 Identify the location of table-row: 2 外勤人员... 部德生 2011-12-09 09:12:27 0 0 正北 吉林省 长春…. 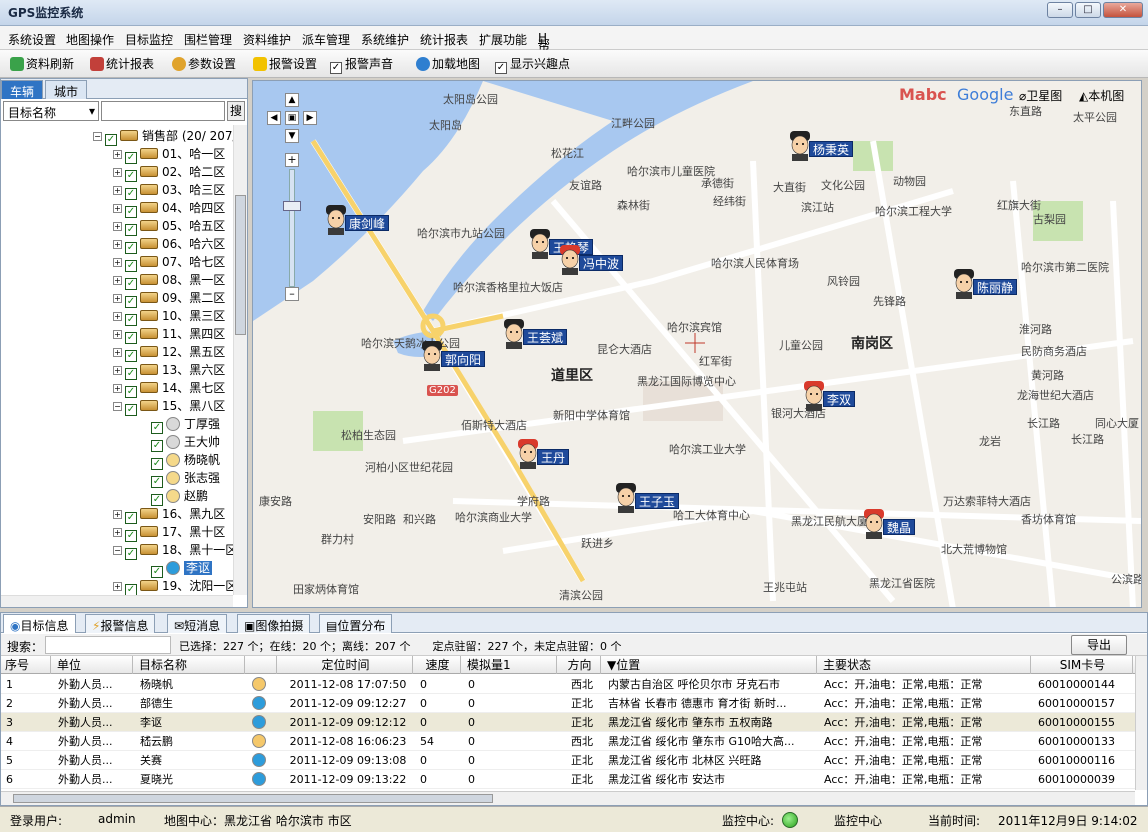
(568, 703).